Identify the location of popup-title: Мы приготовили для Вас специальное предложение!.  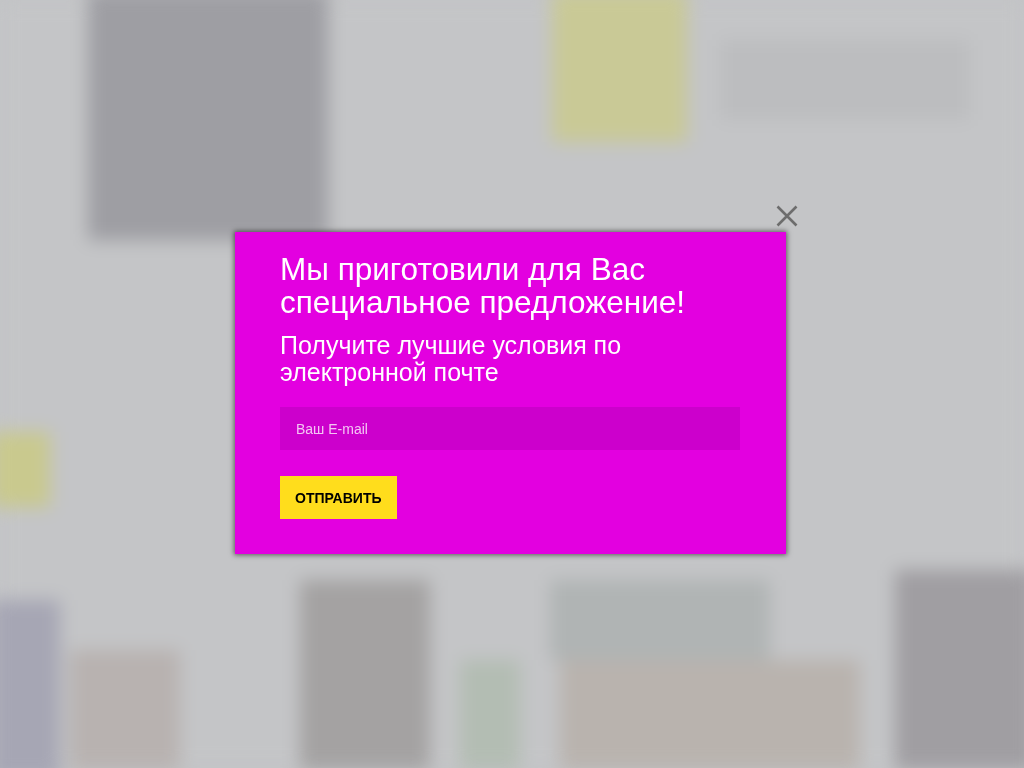
(483, 286).